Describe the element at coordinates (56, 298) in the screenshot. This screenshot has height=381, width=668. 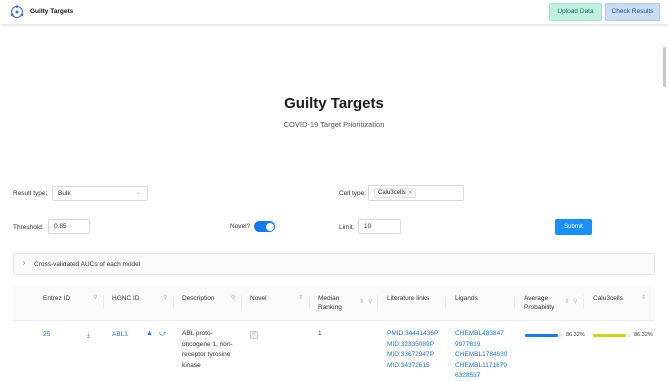
I see `col-entrez-id: Entrez ID` at that location.